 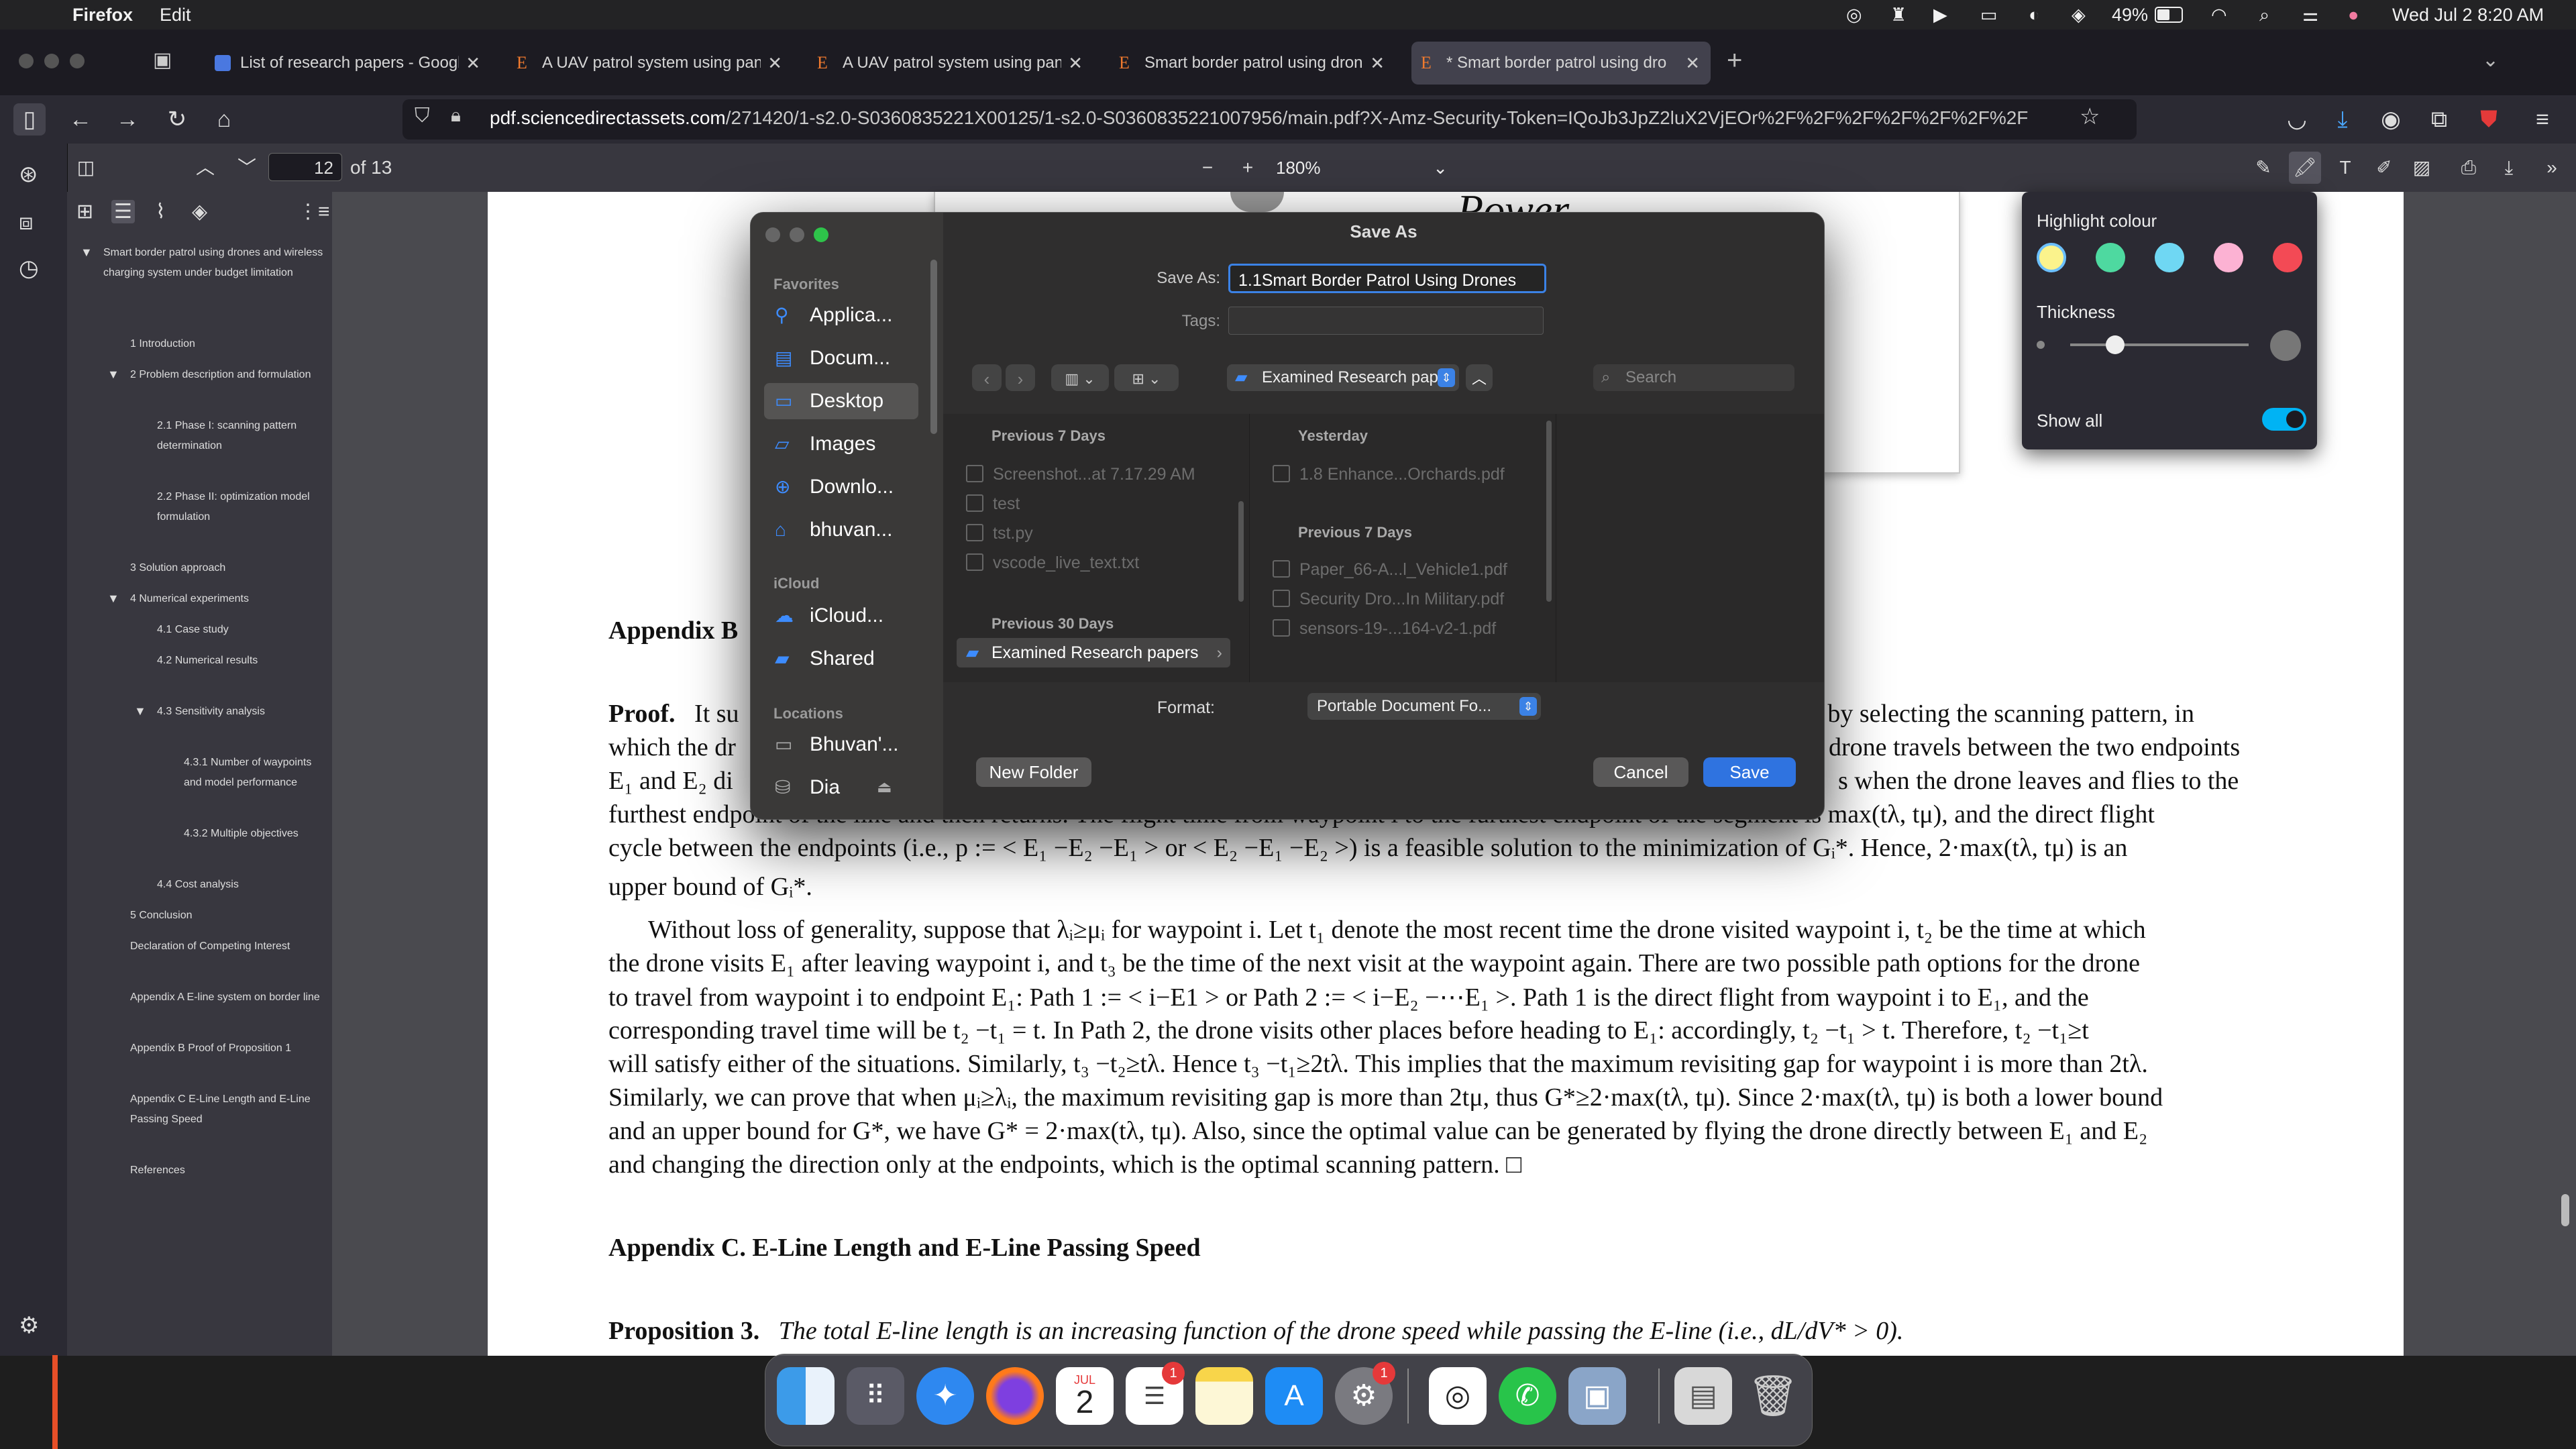 I want to click on folder-examined-research-papers: ▰ Examined Research papers ›, so click(x=1093, y=652).